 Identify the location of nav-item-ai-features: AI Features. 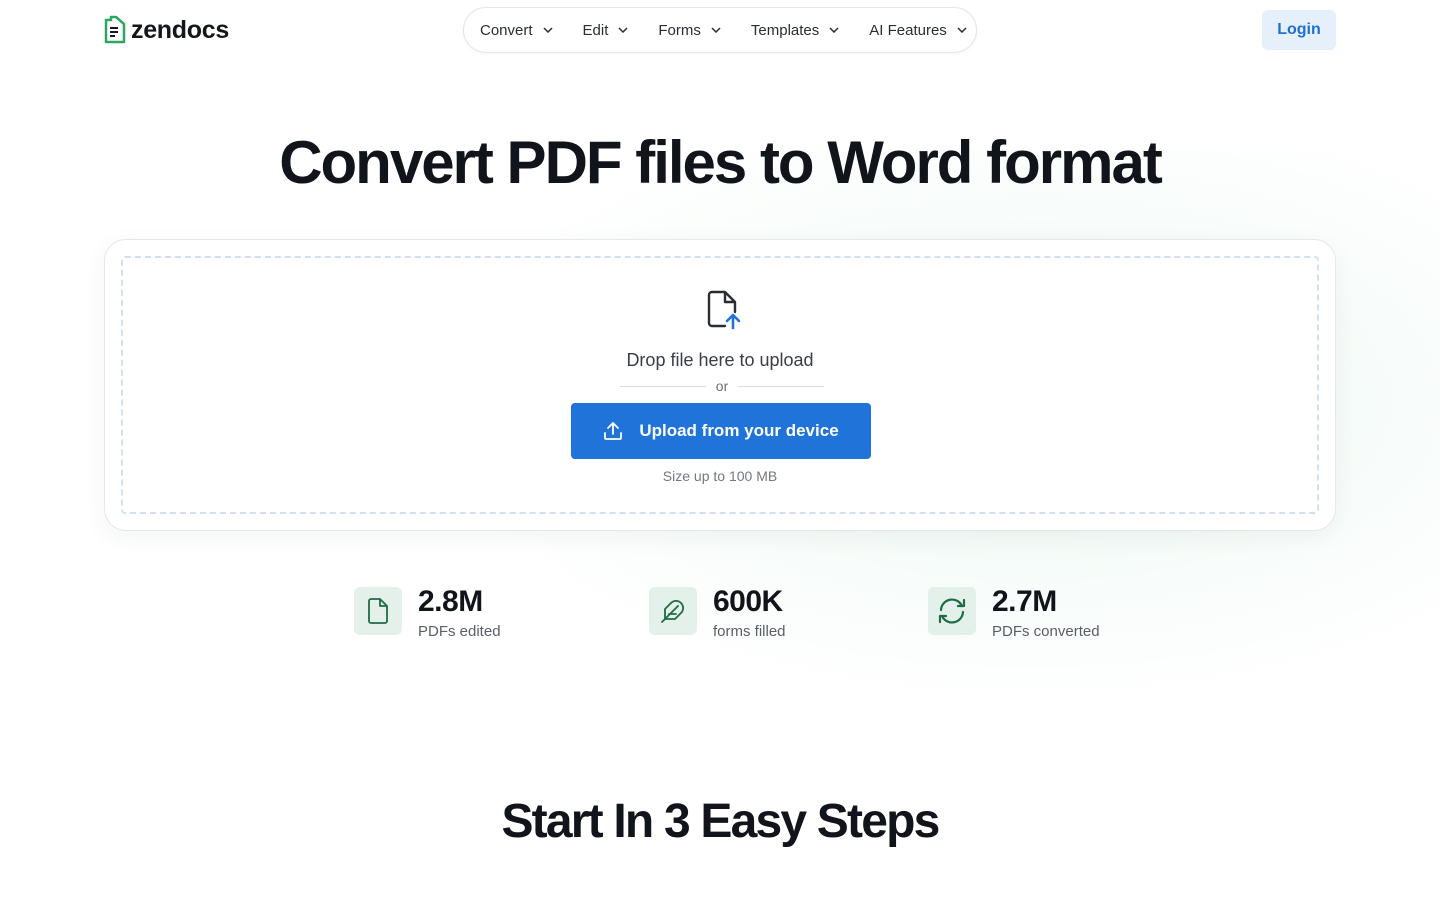
(918, 30).